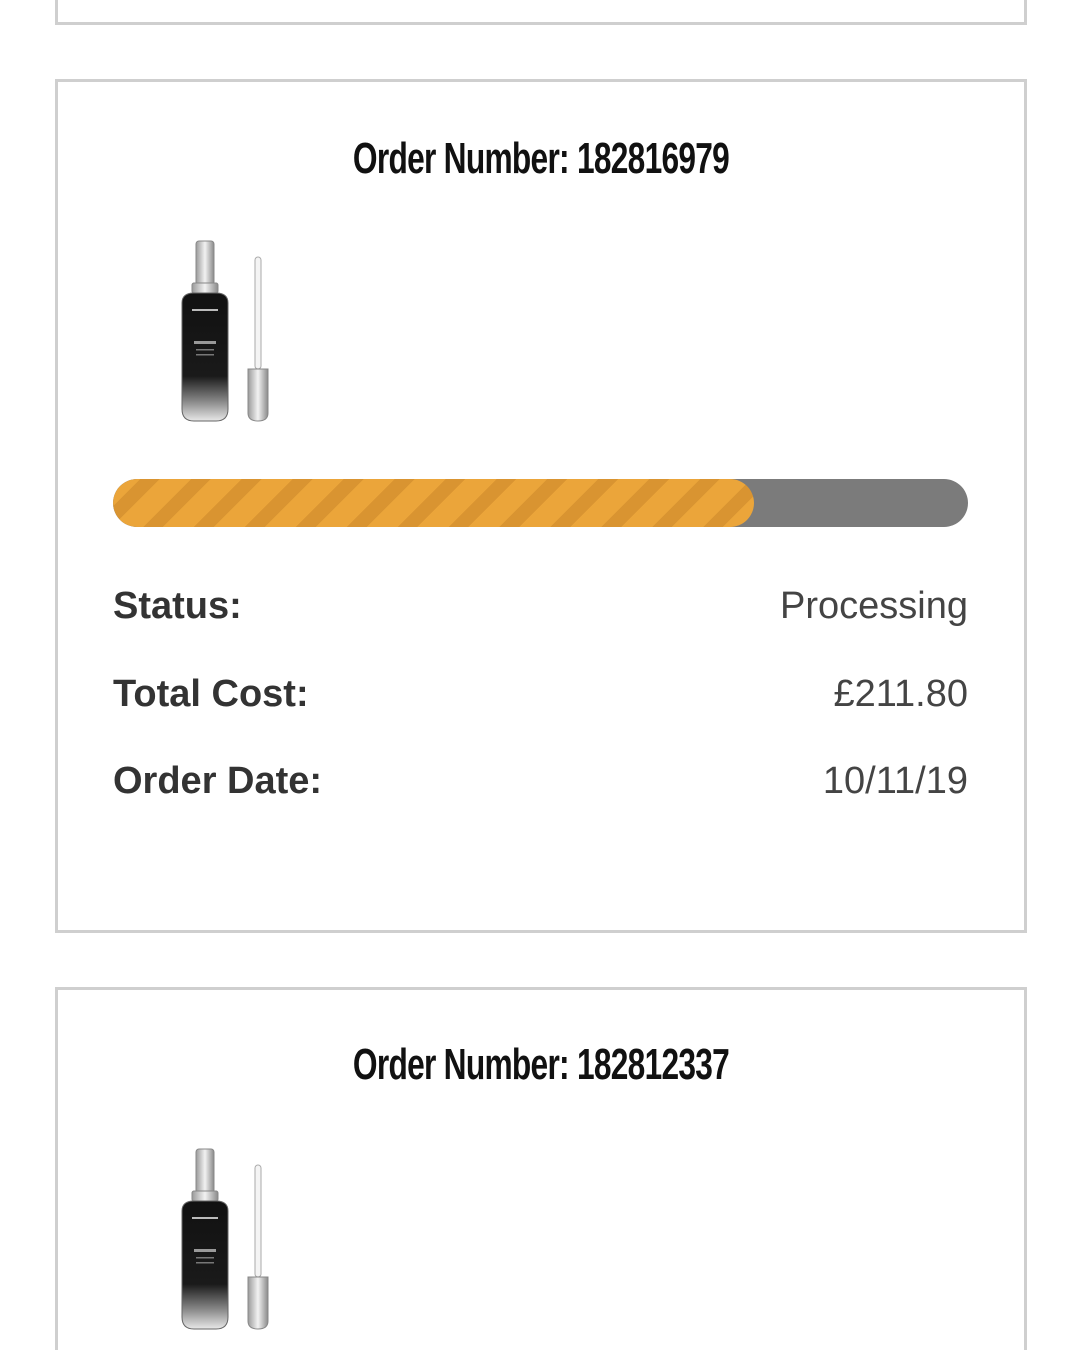 This screenshot has height=1350, width=1080. What do you see at coordinates (218, 781) in the screenshot?
I see `order-date-label: Order Date:` at bounding box center [218, 781].